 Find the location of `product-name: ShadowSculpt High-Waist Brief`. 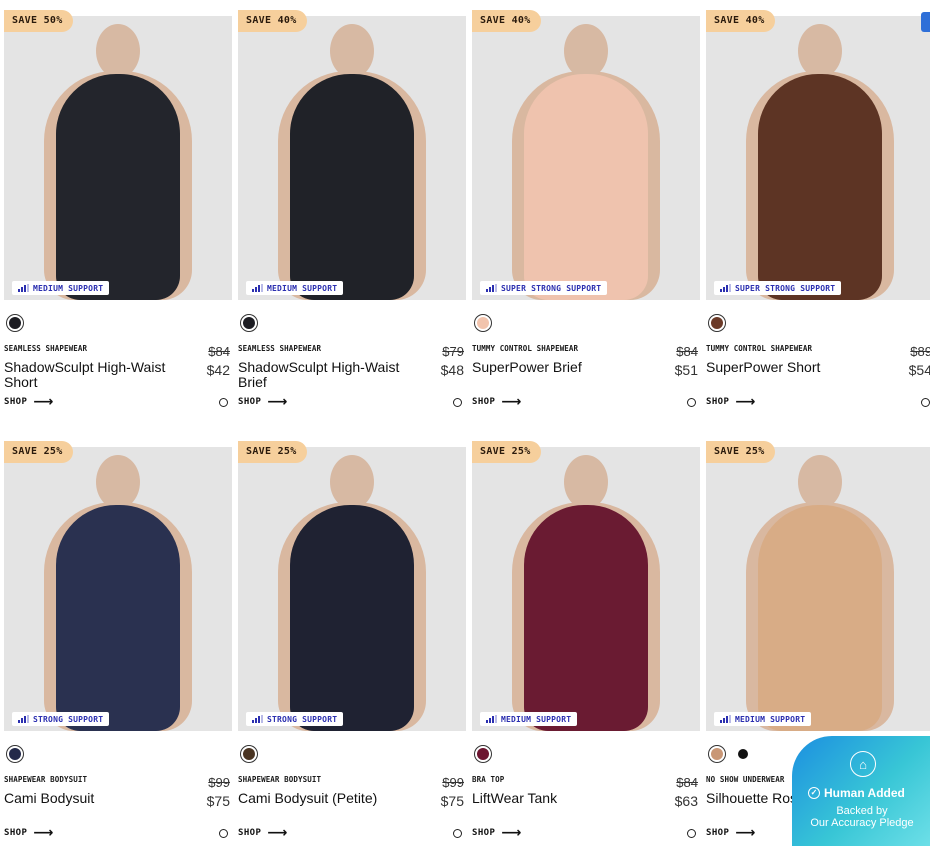

product-name: ShadowSculpt High-Waist Brief is located at coordinates (328, 375).